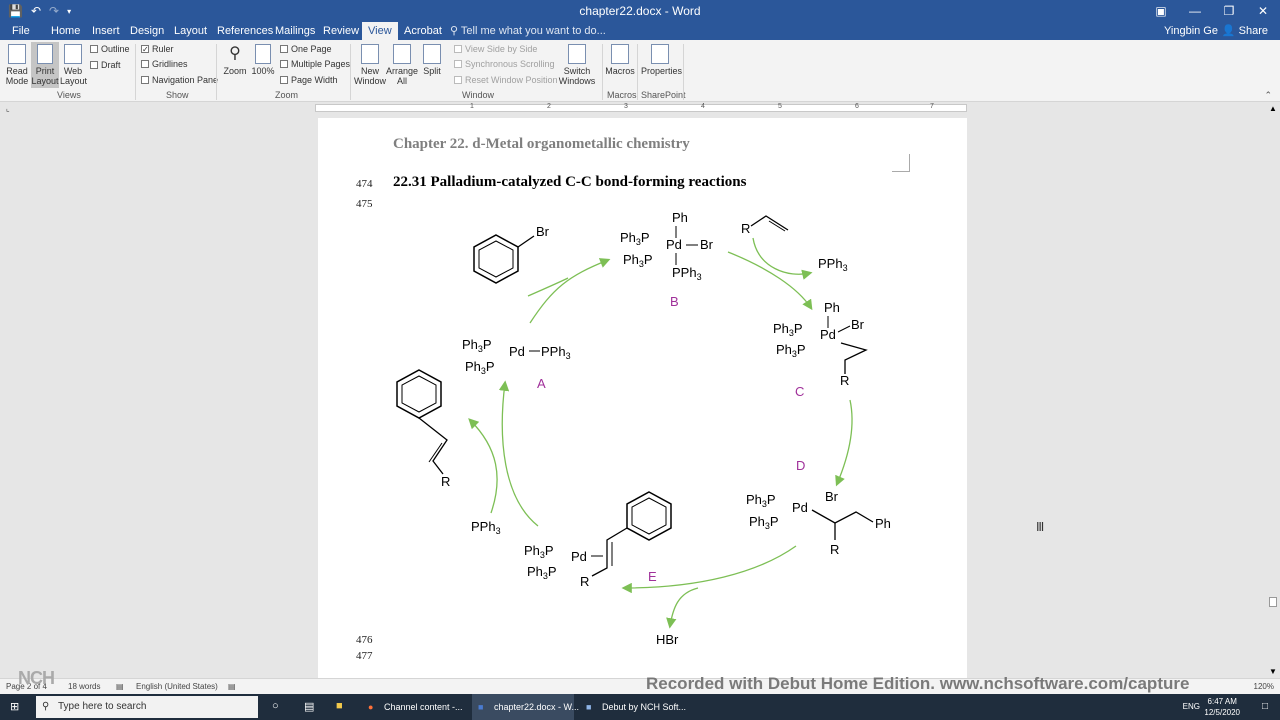 This screenshot has width=1280, height=720. What do you see at coordinates (478, 95) in the screenshot?
I see `window-group-label: Window` at bounding box center [478, 95].